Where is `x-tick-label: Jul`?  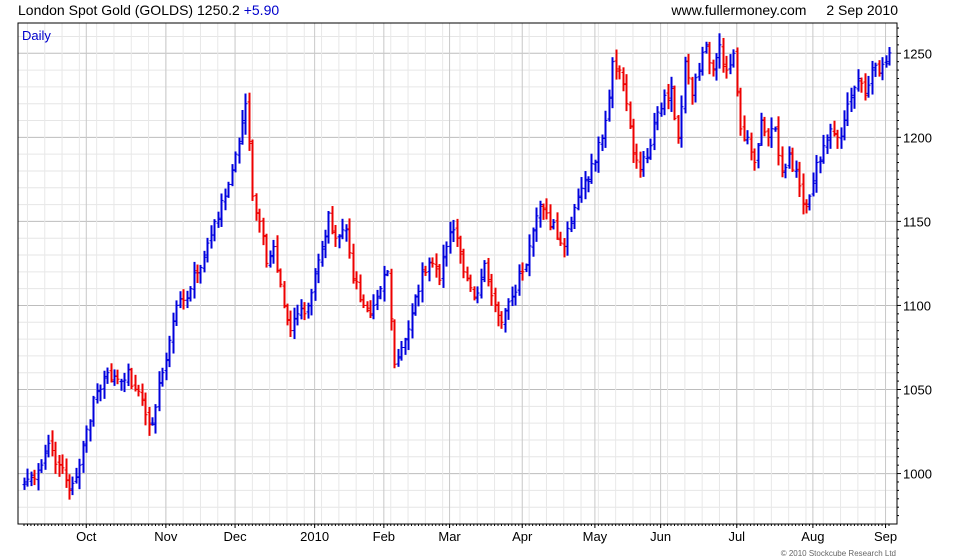 x-tick-label: Jul is located at coordinates (736, 536).